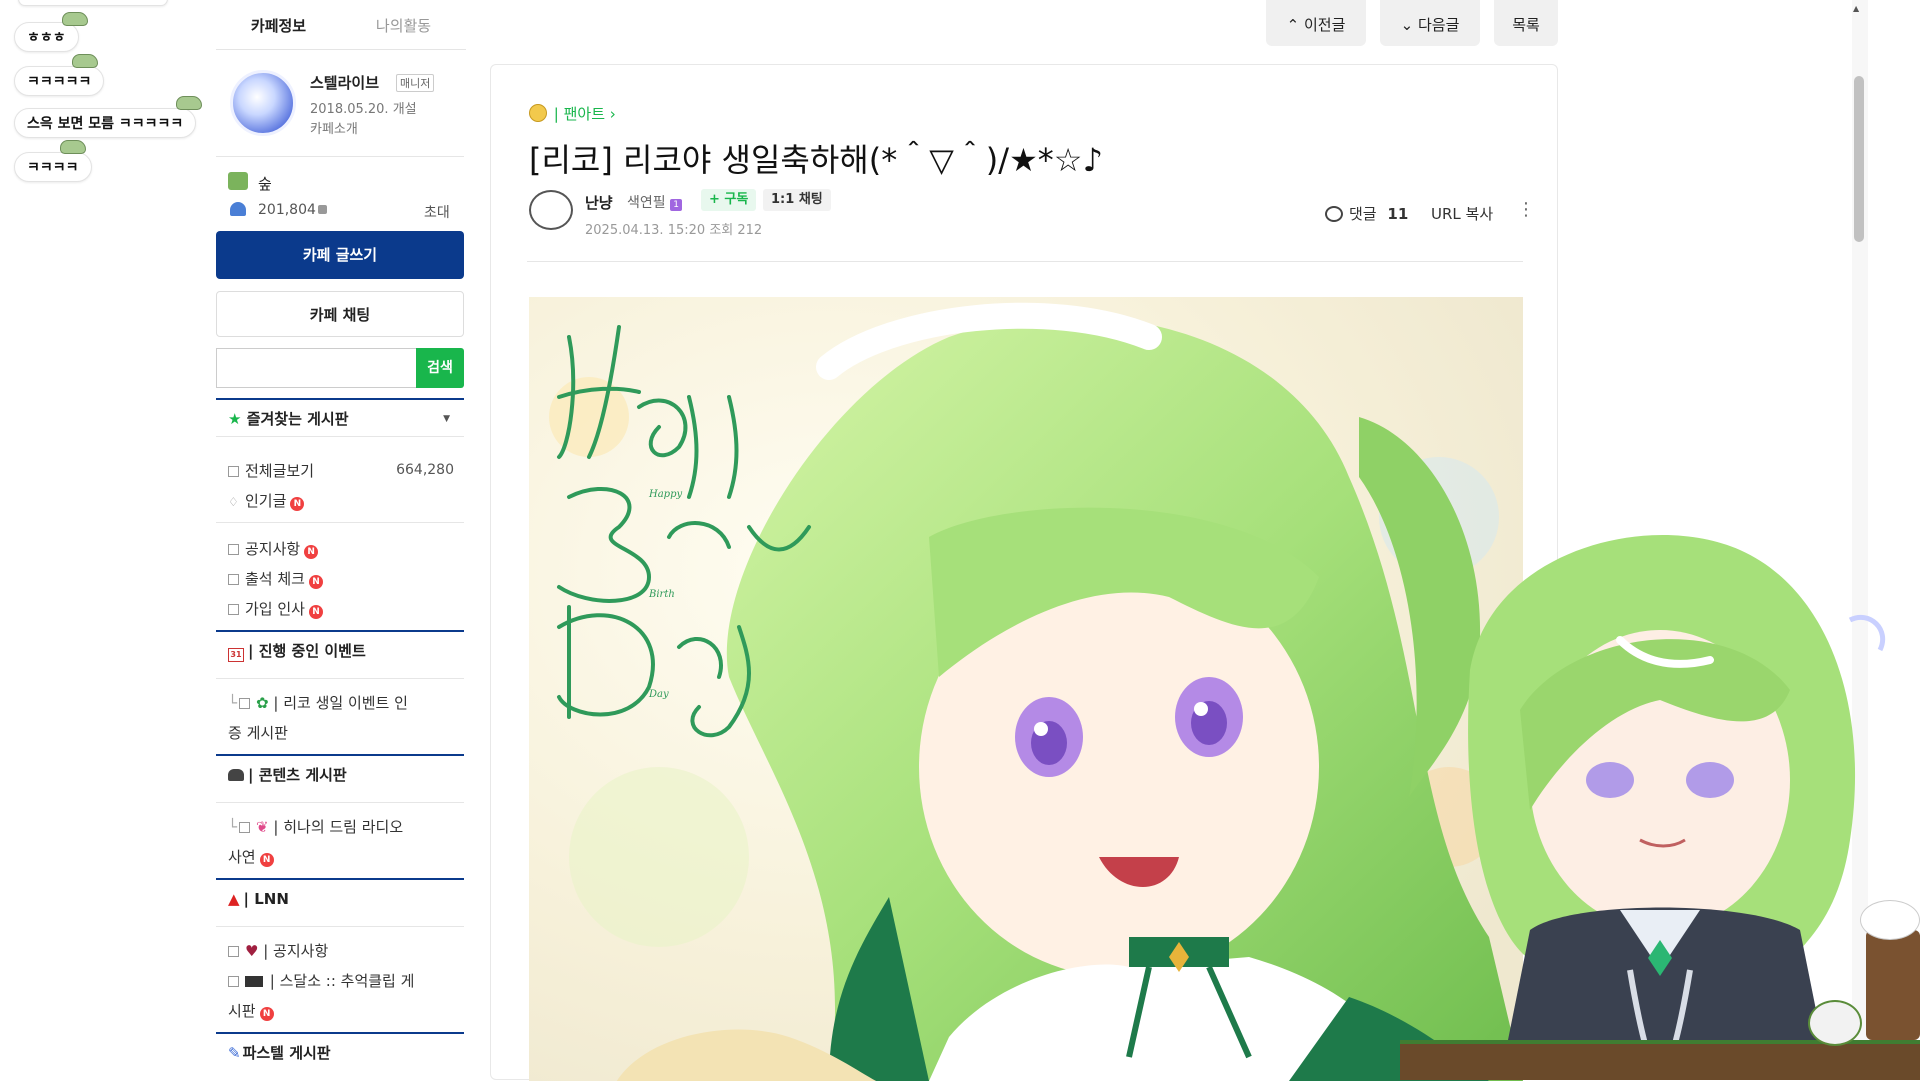  Describe the element at coordinates (1835, 1023) in the screenshot. I see `mascot-icon` at that location.